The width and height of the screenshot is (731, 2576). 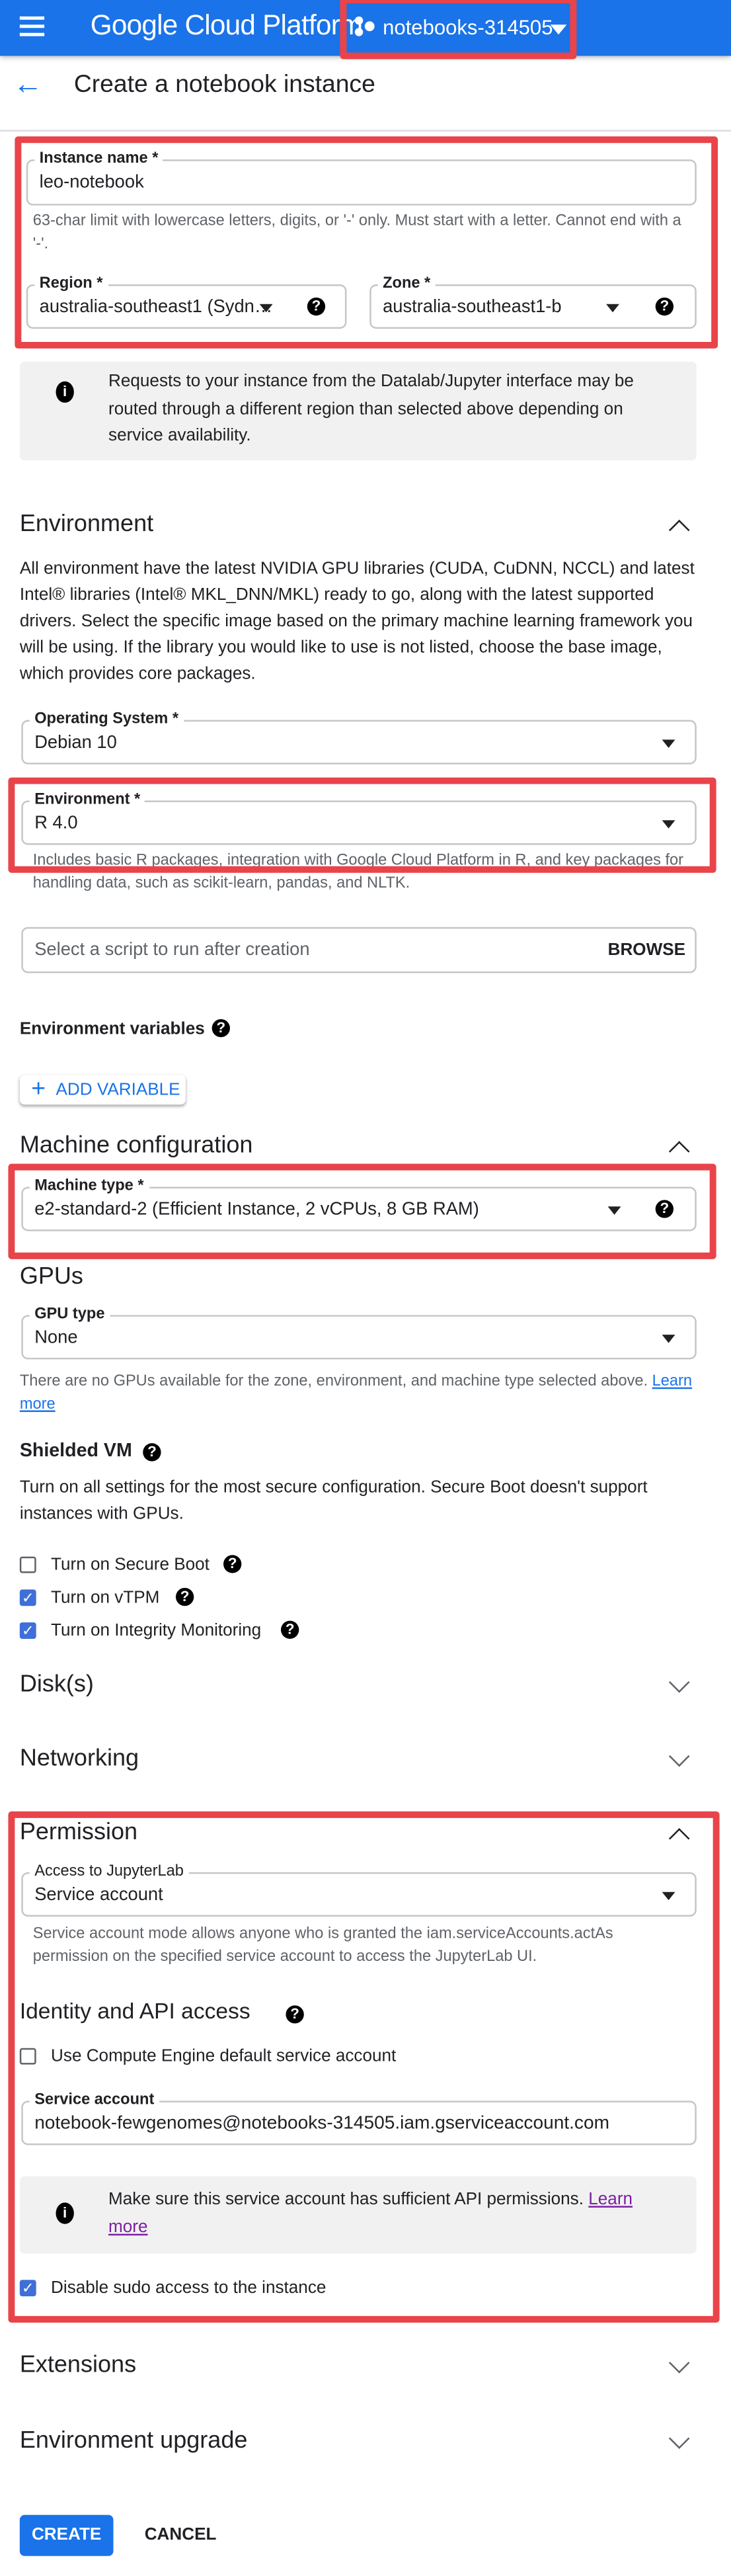 I want to click on field-value: Debian 10, so click(x=75, y=743).